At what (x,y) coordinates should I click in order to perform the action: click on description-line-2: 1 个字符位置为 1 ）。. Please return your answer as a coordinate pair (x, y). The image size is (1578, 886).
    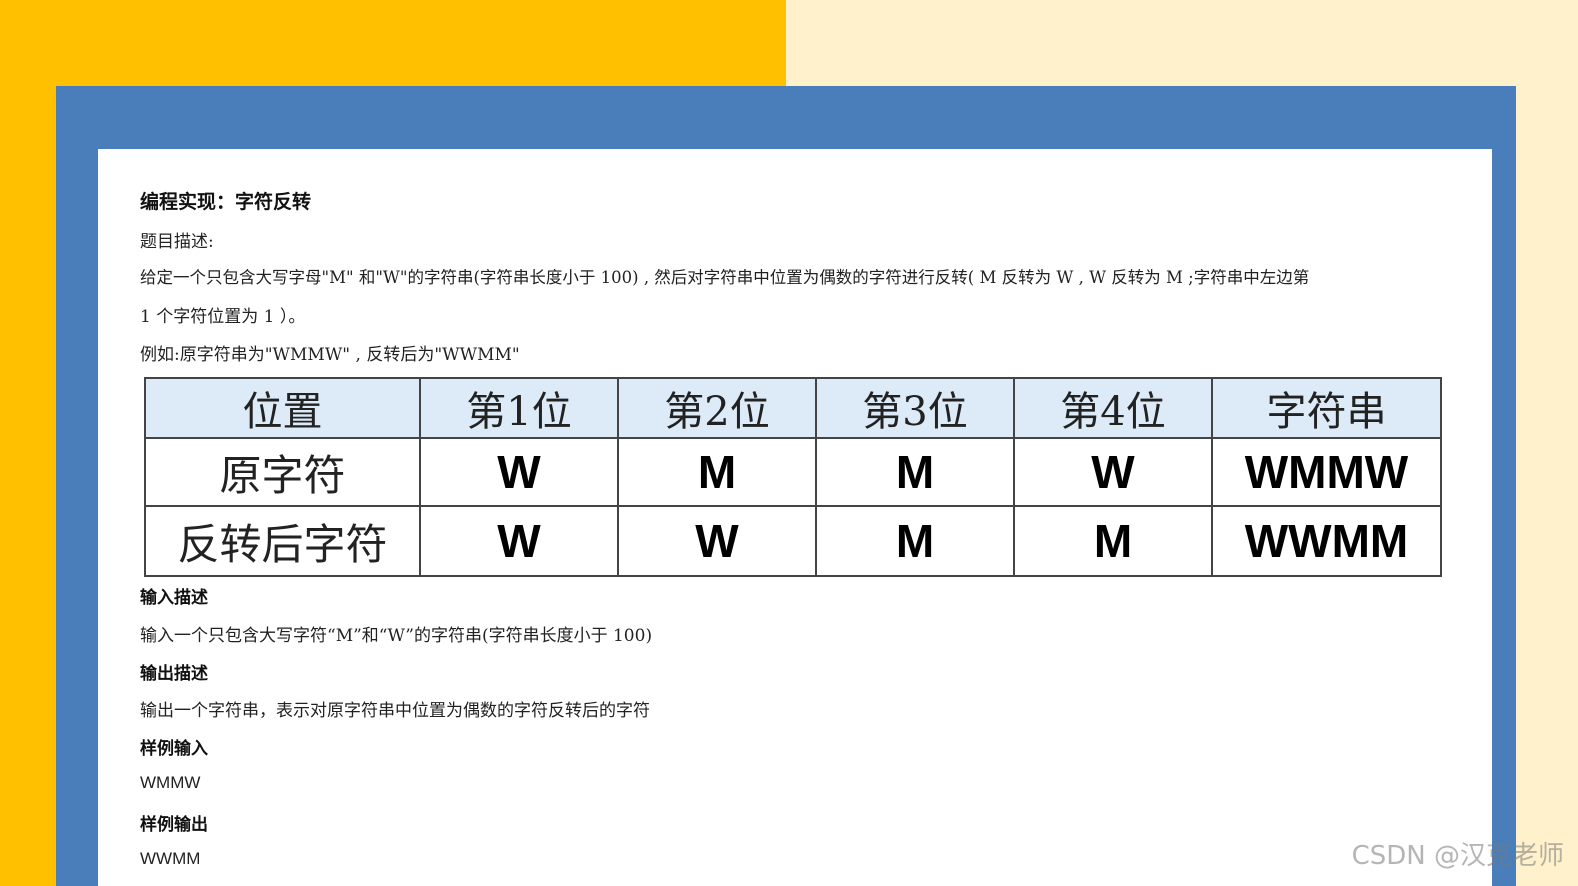
    Looking at the image, I should click on (223, 317).